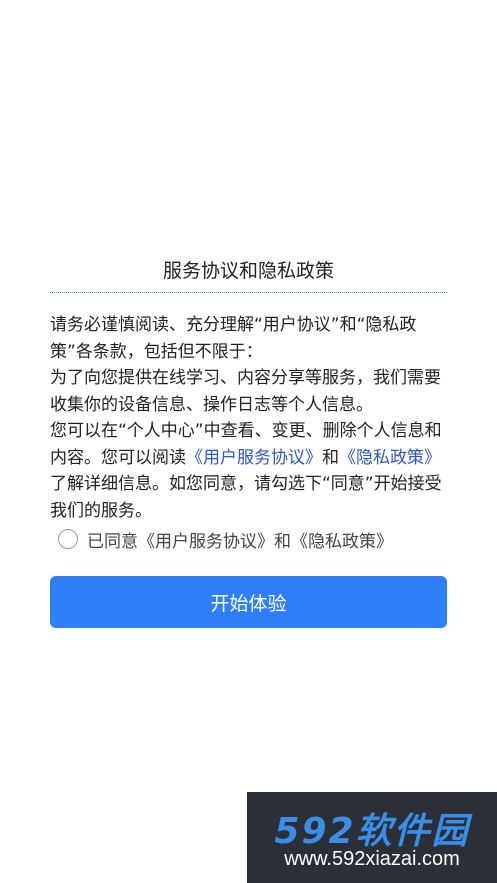 This screenshot has height=883, width=497. What do you see at coordinates (233, 338) in the screenshot?
I see `agreement-paragraph-1: 请务必谨慎阅读、充分理解“用户协议”和“隐私政策”各条款，包括但不限于：` at bounding box center [233, 338].